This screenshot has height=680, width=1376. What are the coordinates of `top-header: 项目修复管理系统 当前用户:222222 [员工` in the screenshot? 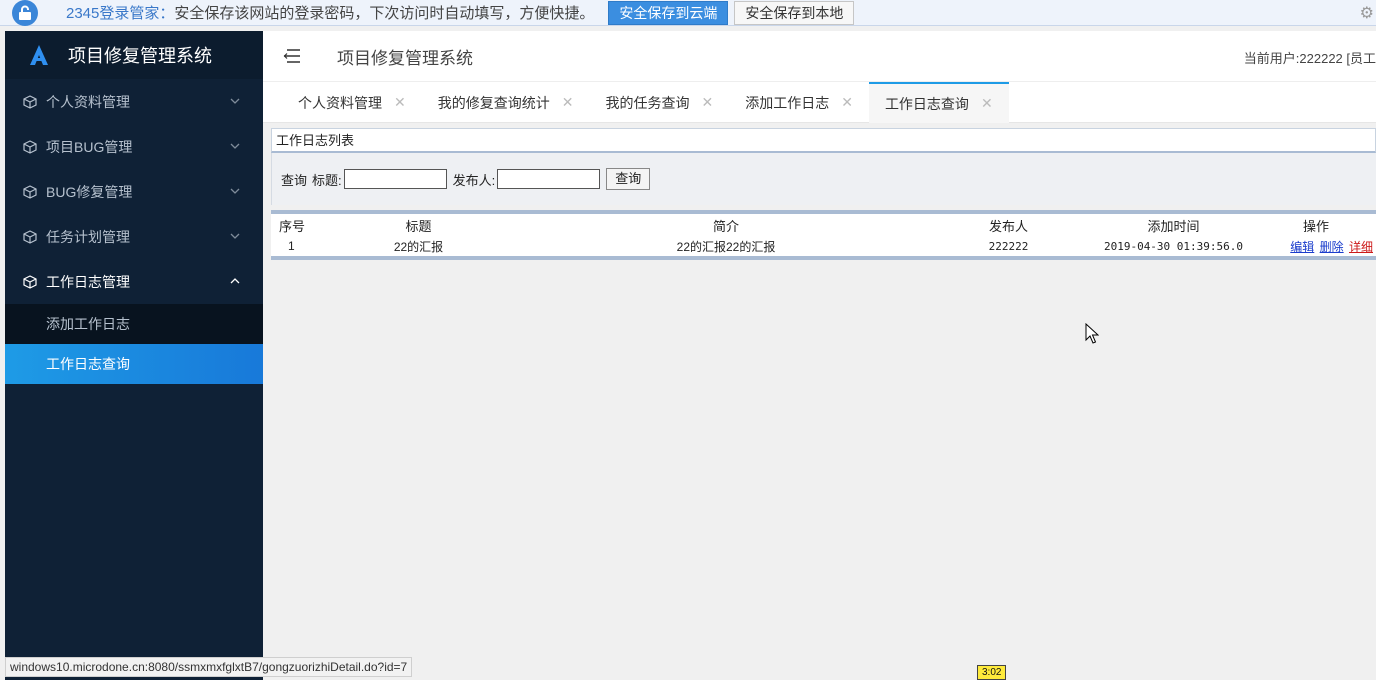 It's located at (819, 56).